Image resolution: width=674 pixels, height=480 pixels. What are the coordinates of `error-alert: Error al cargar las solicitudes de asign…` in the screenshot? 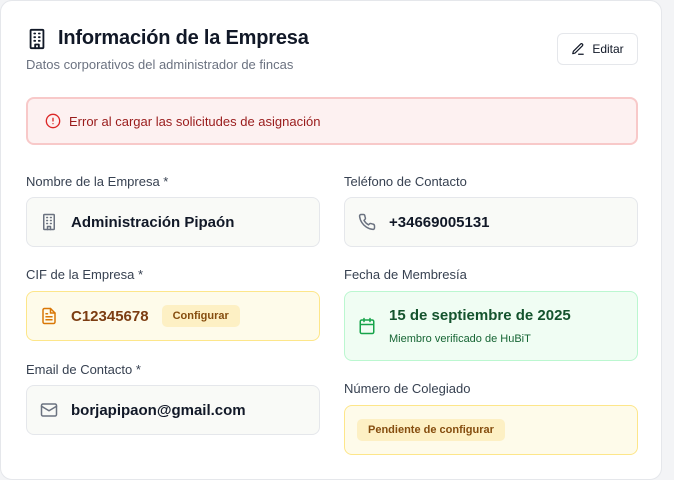 It's located at (332, 121).